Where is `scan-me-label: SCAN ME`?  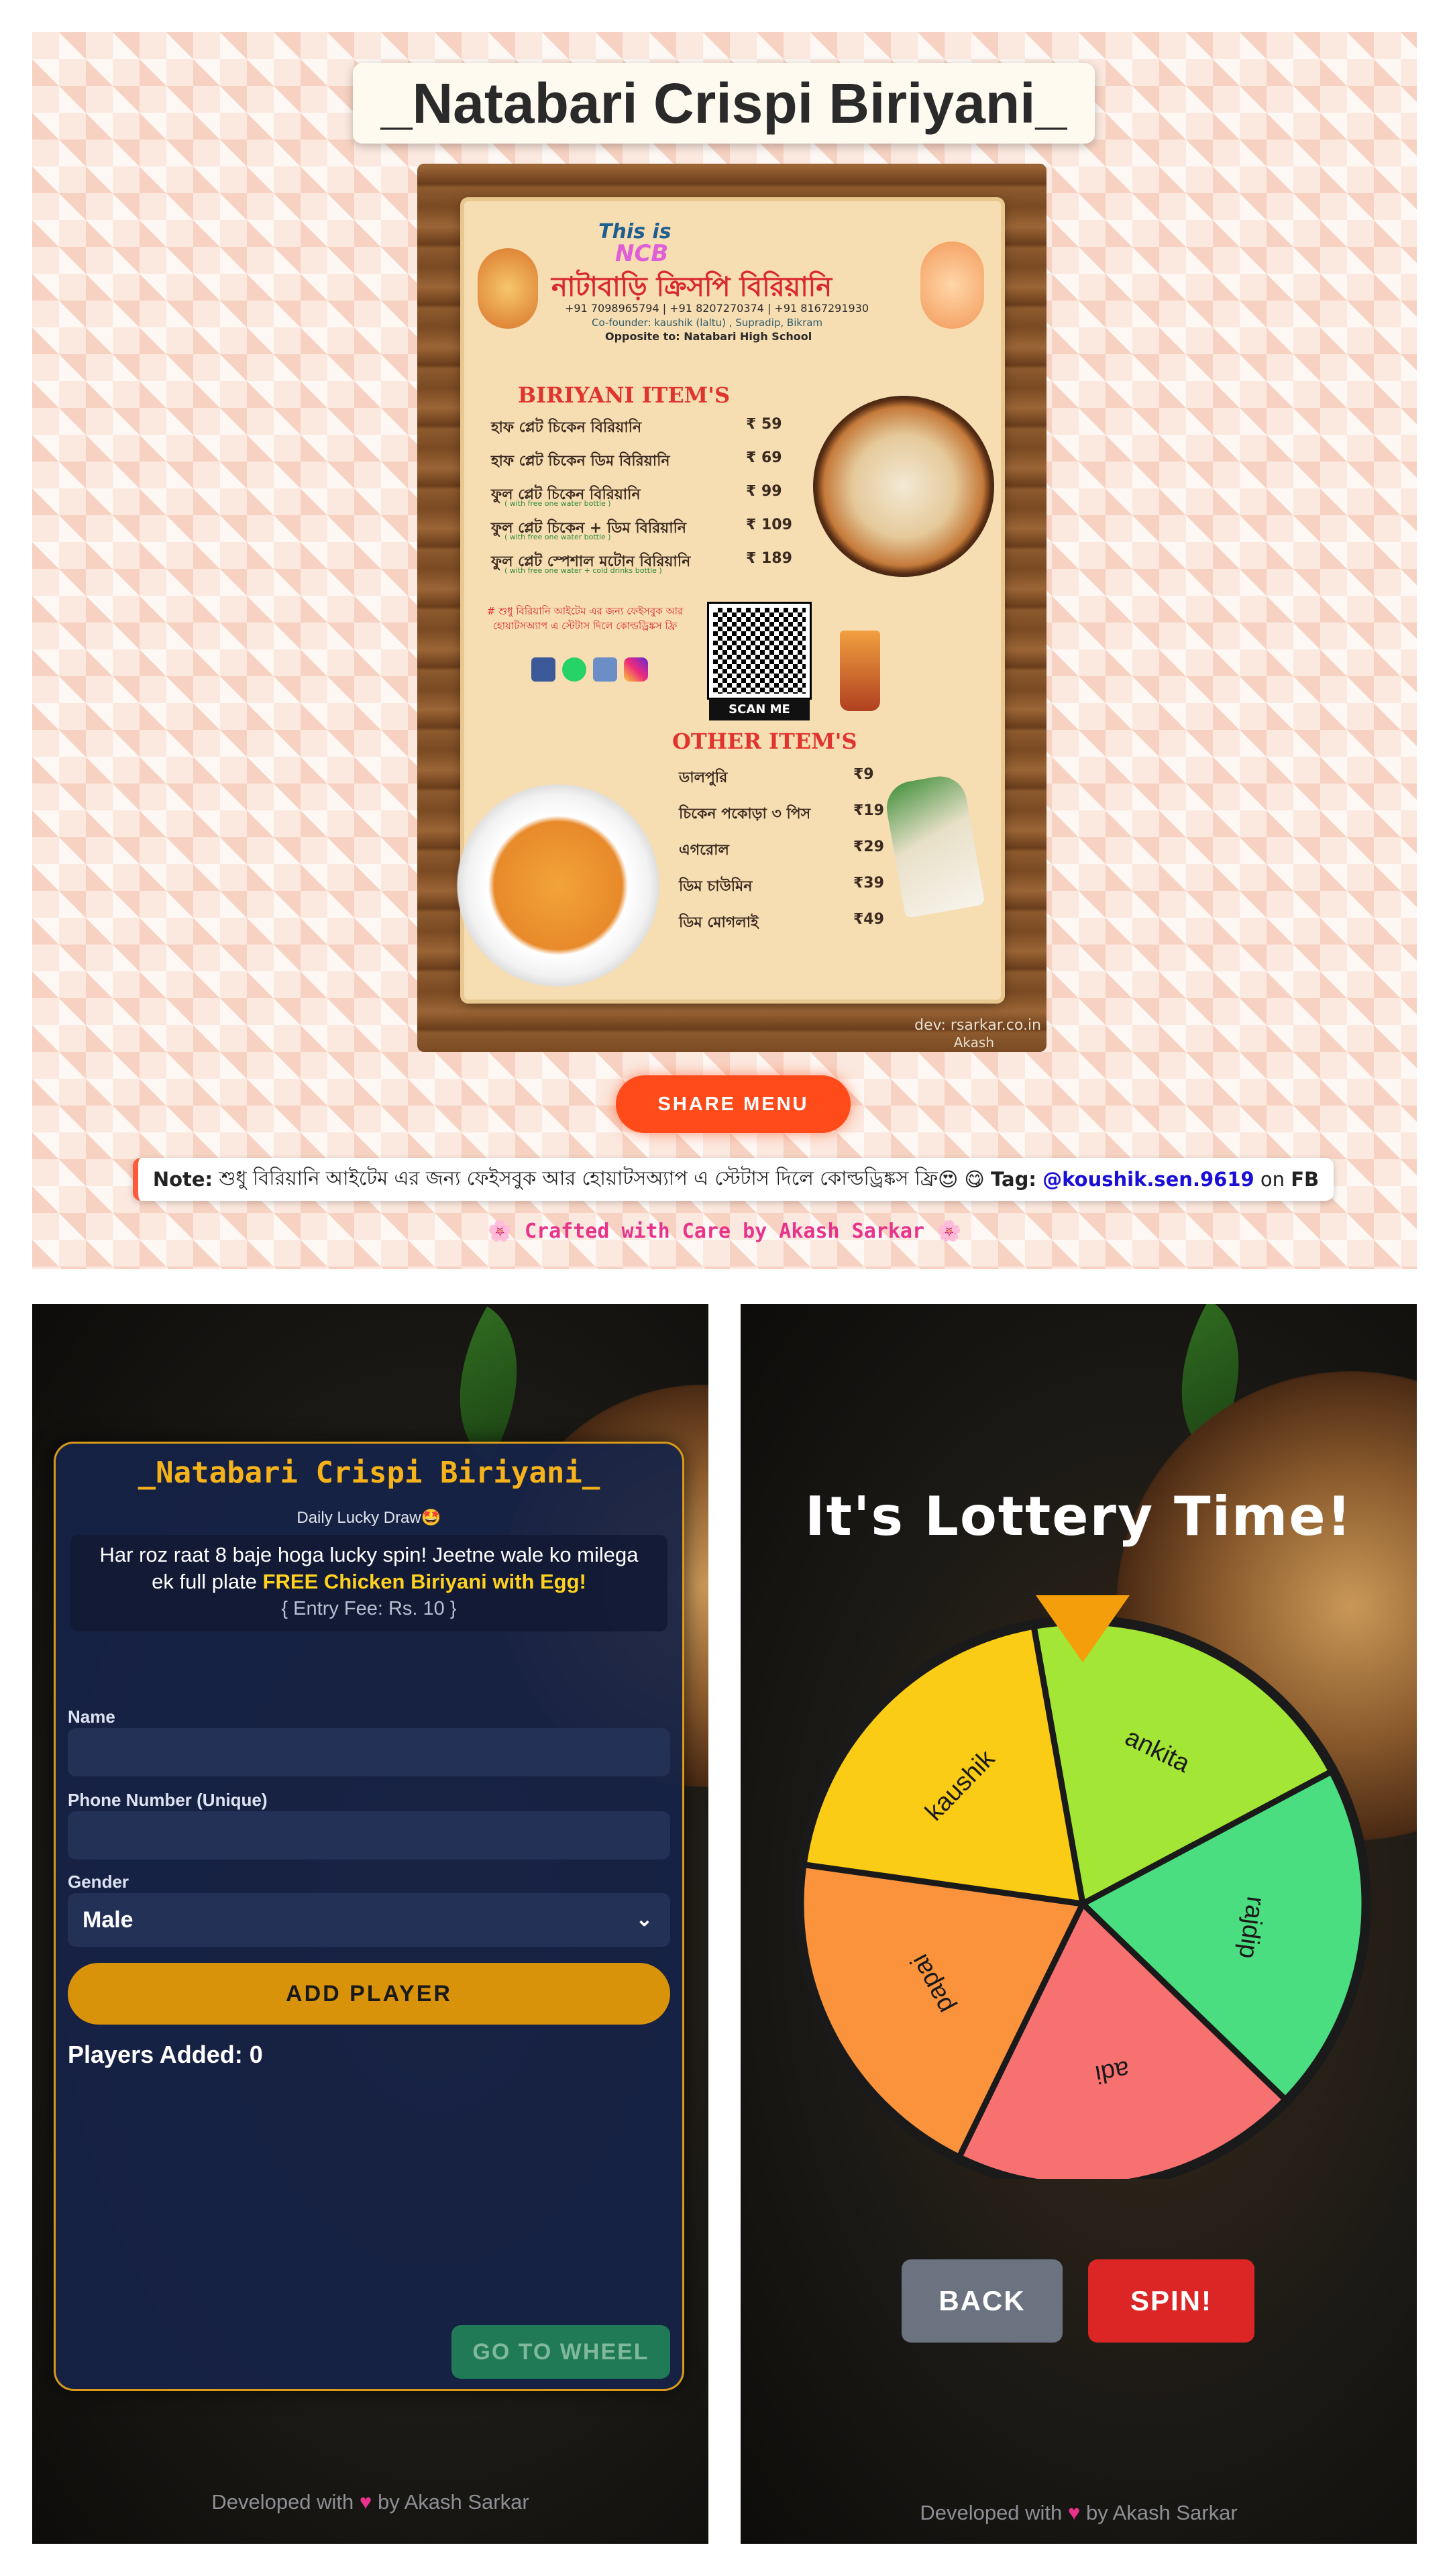
scan-me-label: SCAN ME is located at coordinates (759, 709).